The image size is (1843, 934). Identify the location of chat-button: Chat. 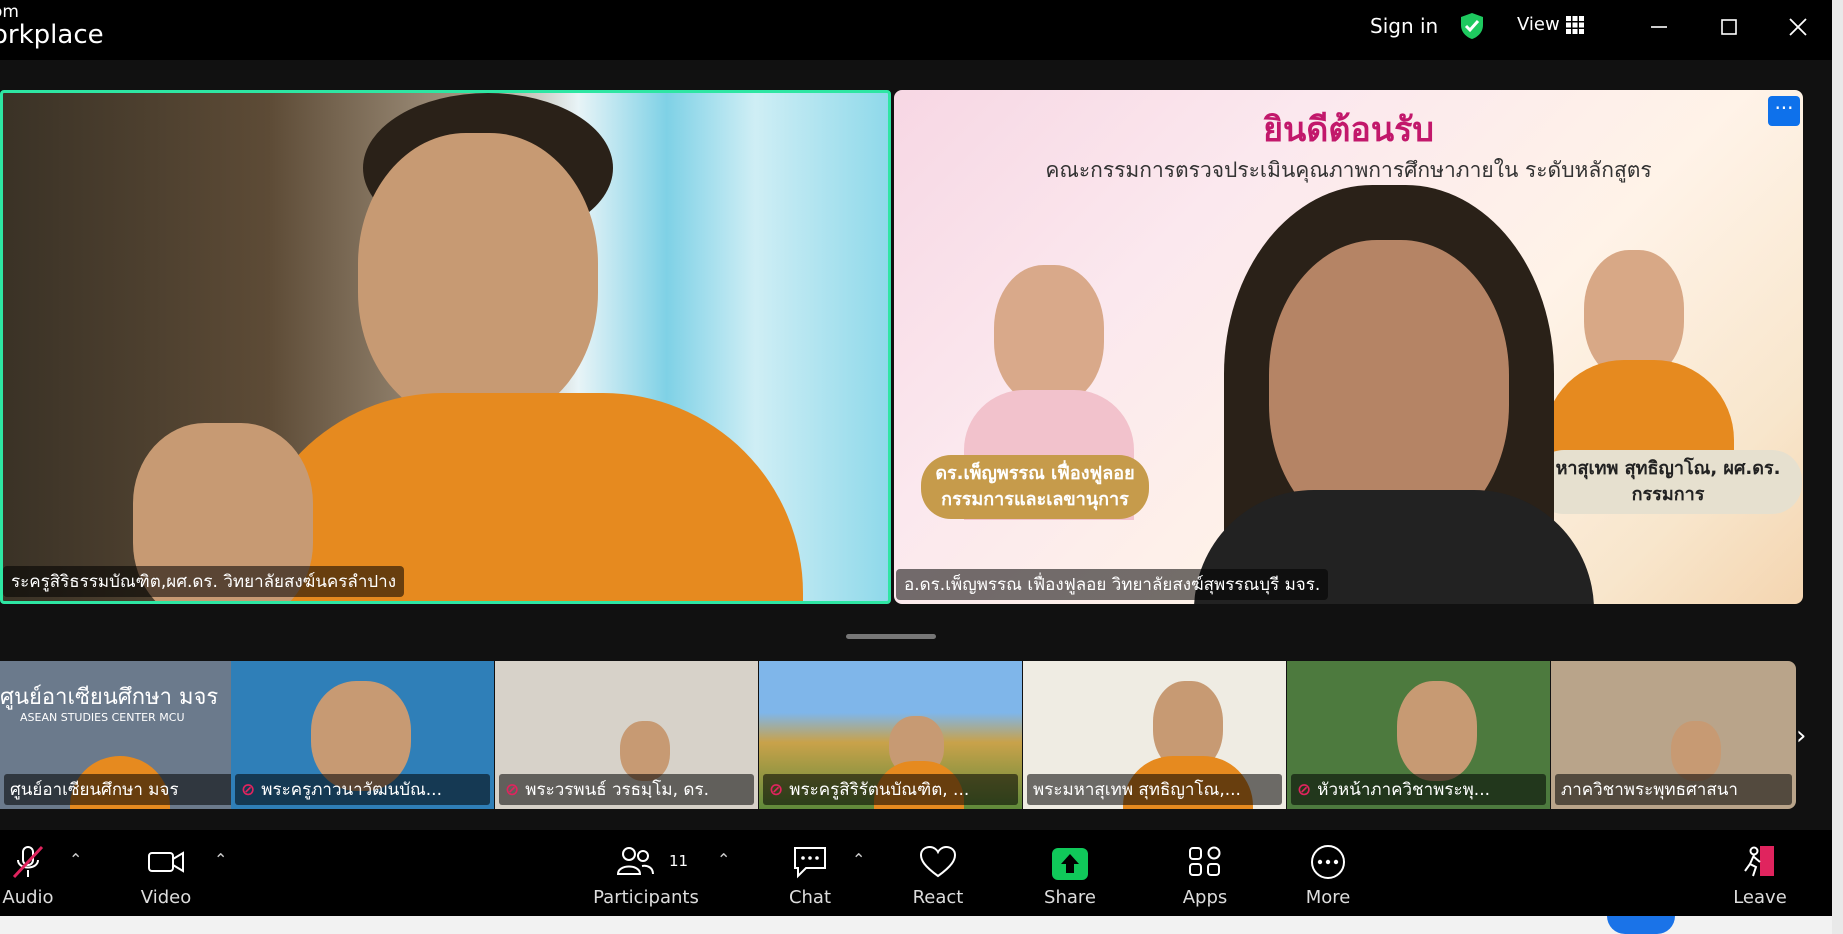
(810, 873).